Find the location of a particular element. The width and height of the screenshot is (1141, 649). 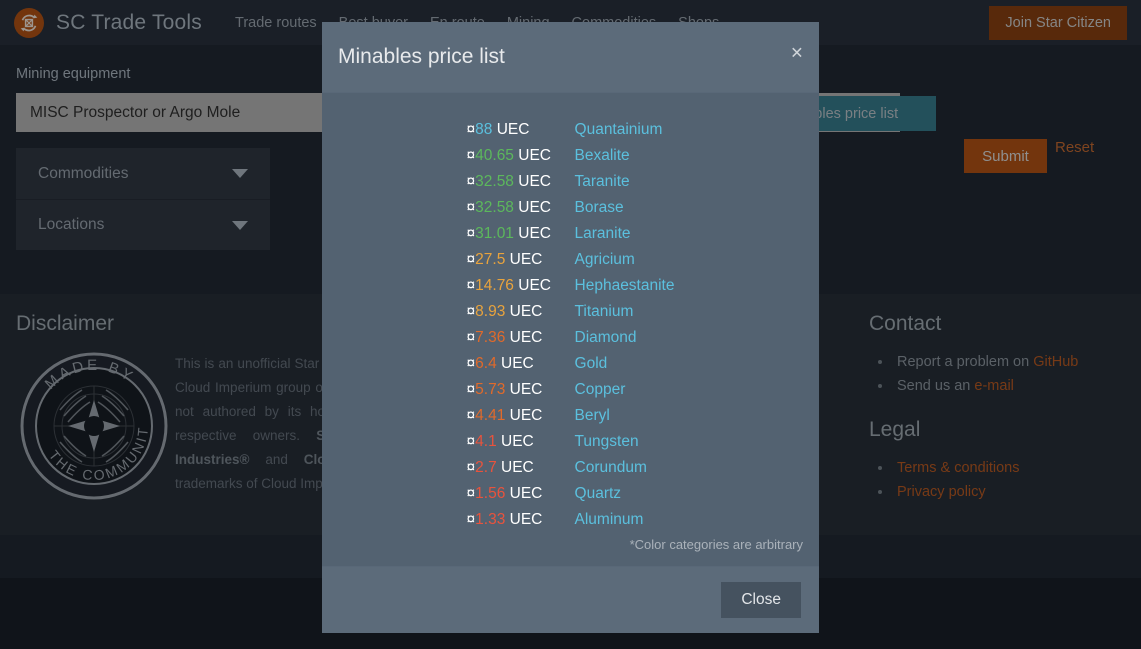

mineral-name: Quantainium is located at coordinates (618, 129).